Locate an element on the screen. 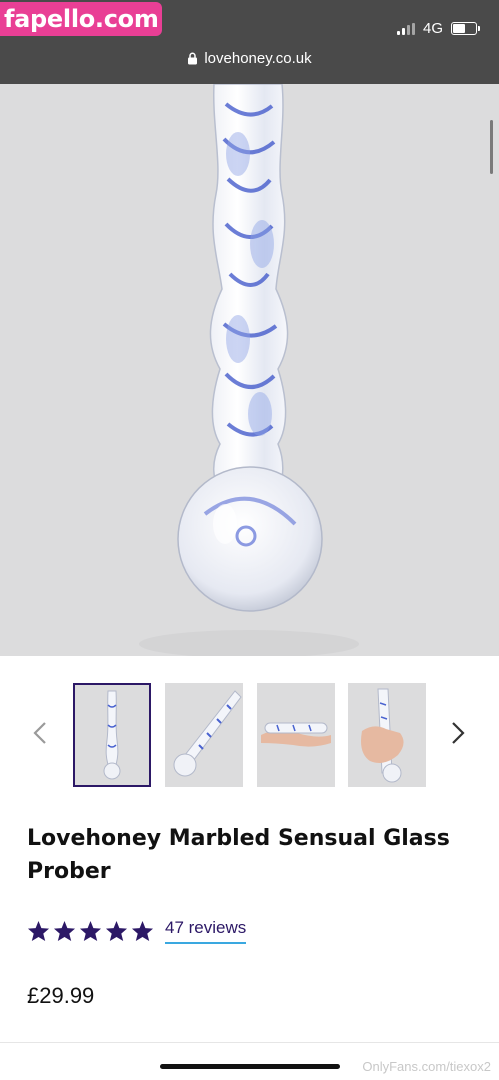 The width and height of the screenshot is (499, 1080). section-divider is located at coordinates (249, 1042).